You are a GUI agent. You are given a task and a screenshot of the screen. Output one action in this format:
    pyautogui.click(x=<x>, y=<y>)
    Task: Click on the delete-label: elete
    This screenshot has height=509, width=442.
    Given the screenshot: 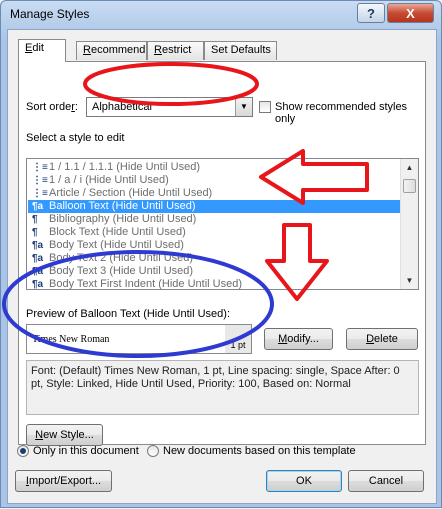 What is the action you would take?
    pyautogui.click(x=386, y=339)
    